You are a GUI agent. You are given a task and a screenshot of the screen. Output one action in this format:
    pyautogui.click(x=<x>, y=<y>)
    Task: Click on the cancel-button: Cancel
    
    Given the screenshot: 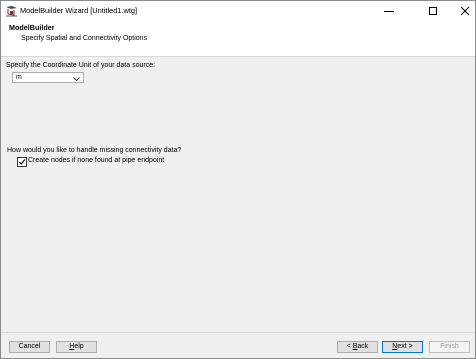 What is the action you would take?
    pyautogui.click(x=29, y=347)
    